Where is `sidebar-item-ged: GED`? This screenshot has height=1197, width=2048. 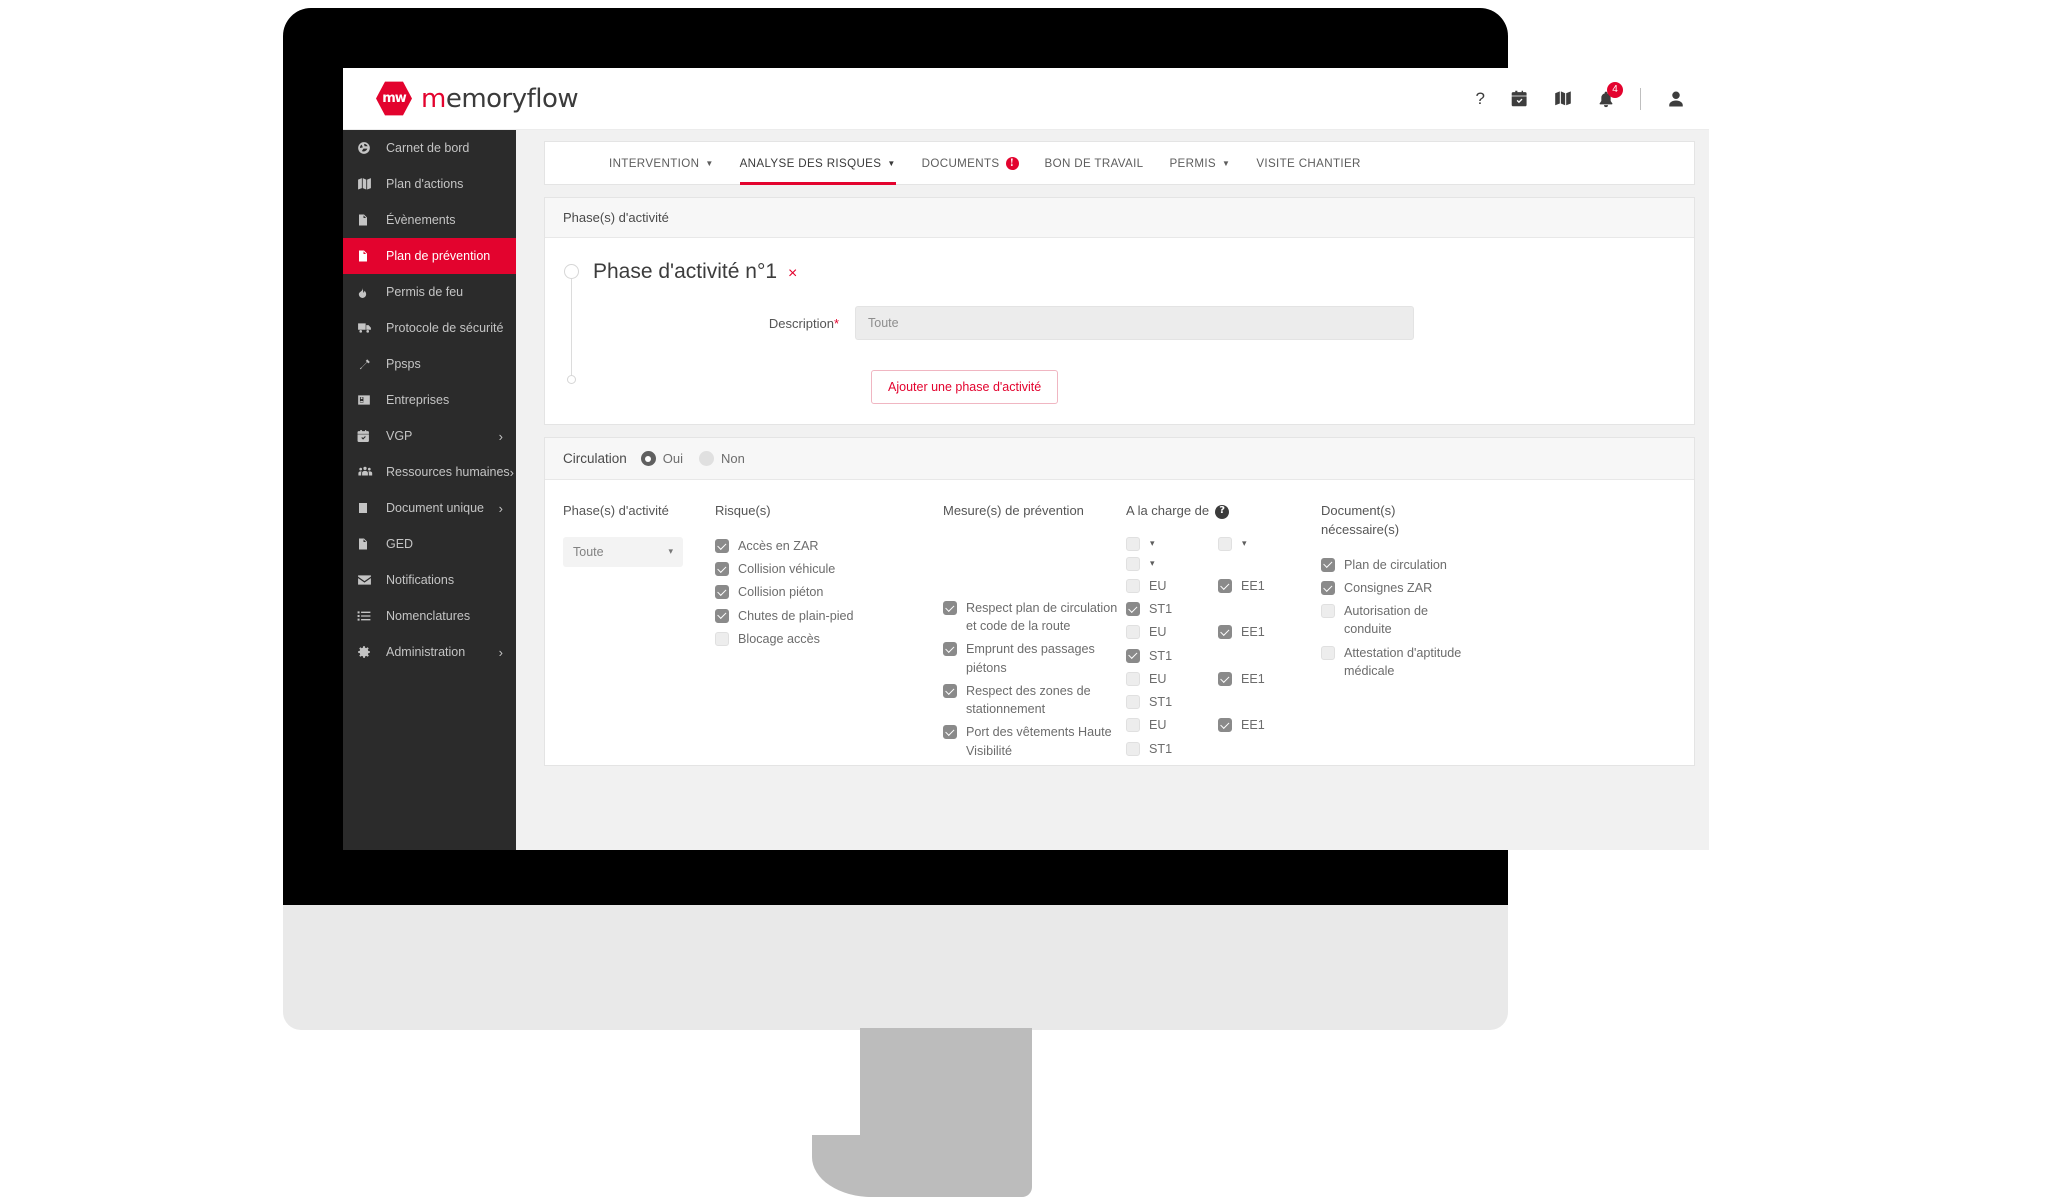
sidebar-item-ged: GED is located at coordinates (429, 544).